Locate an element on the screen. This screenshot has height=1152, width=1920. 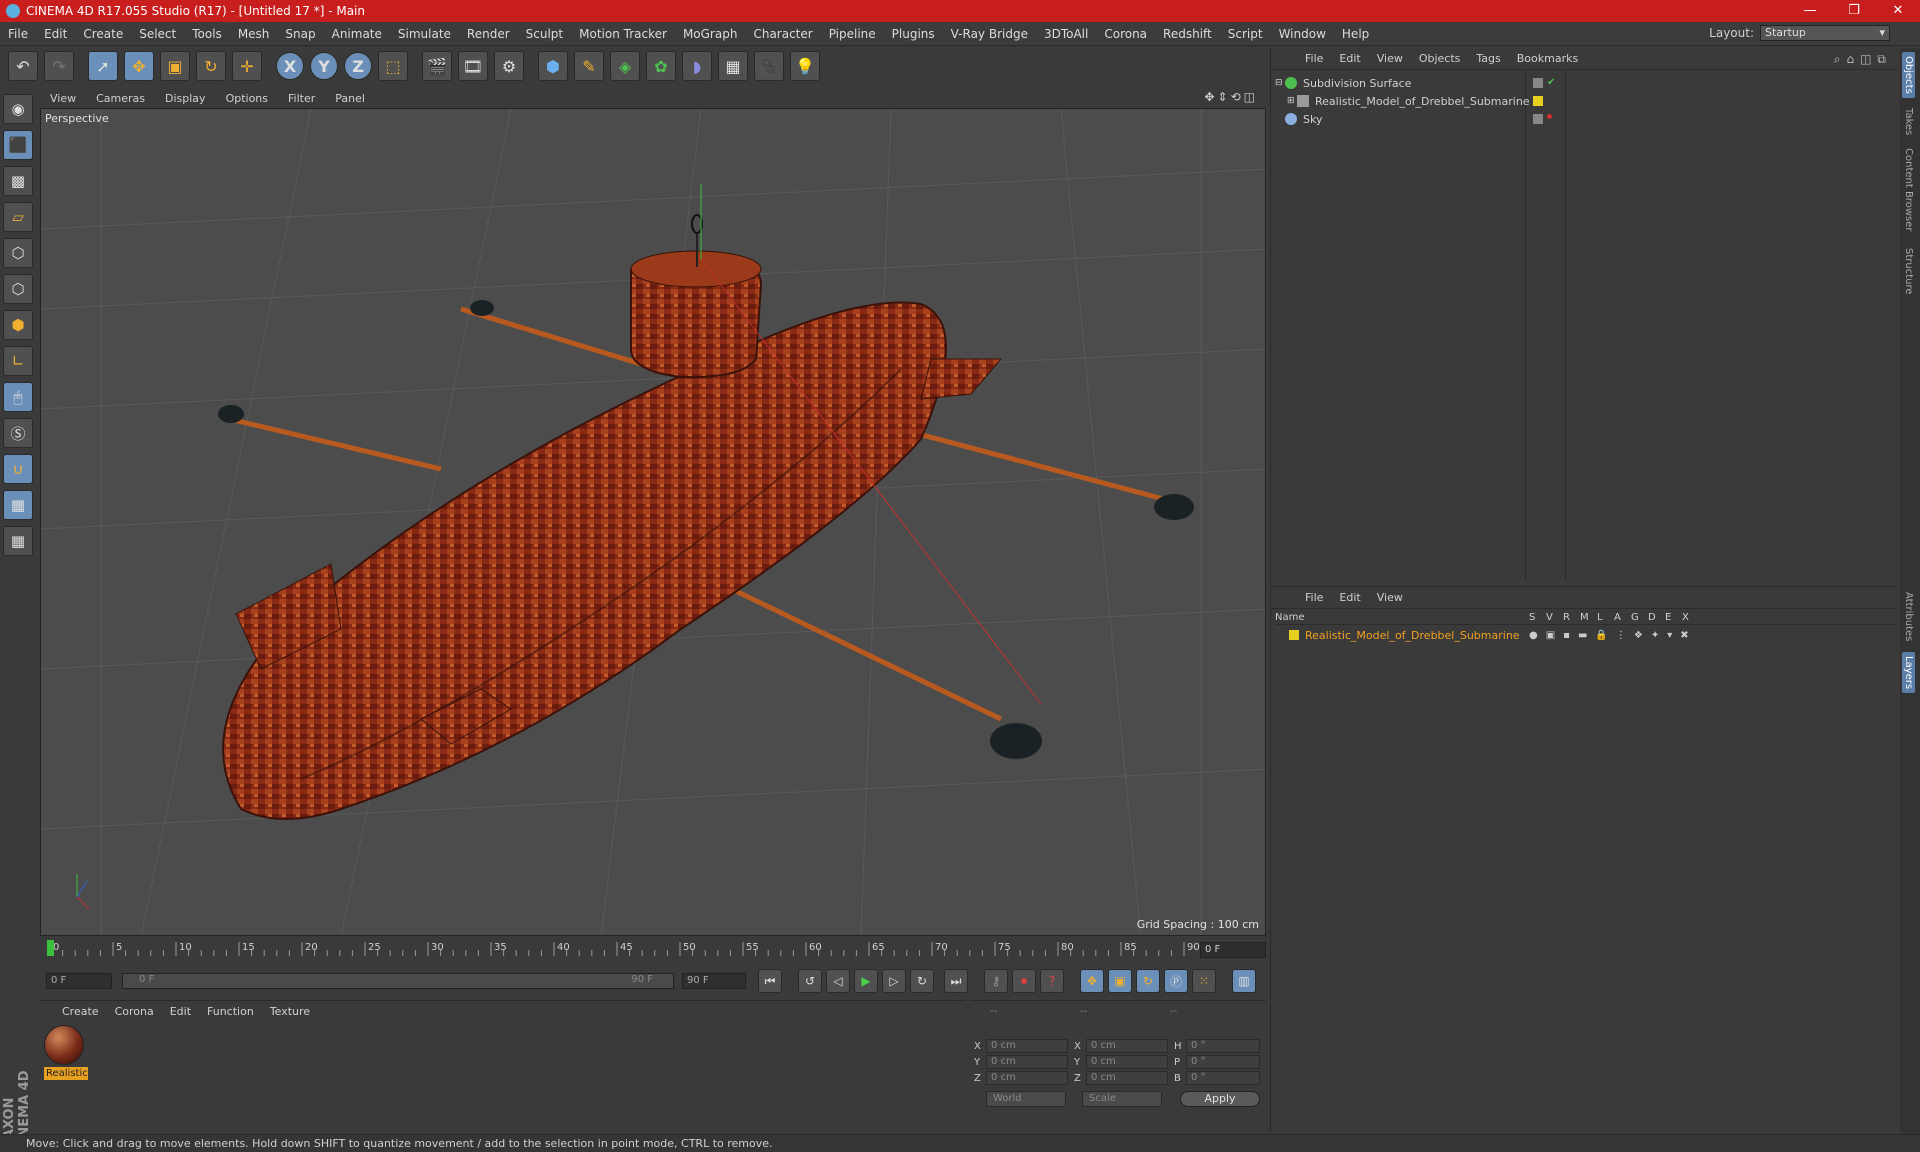
points-mode-icon: ⬡ is located at coordinates (18, 253).